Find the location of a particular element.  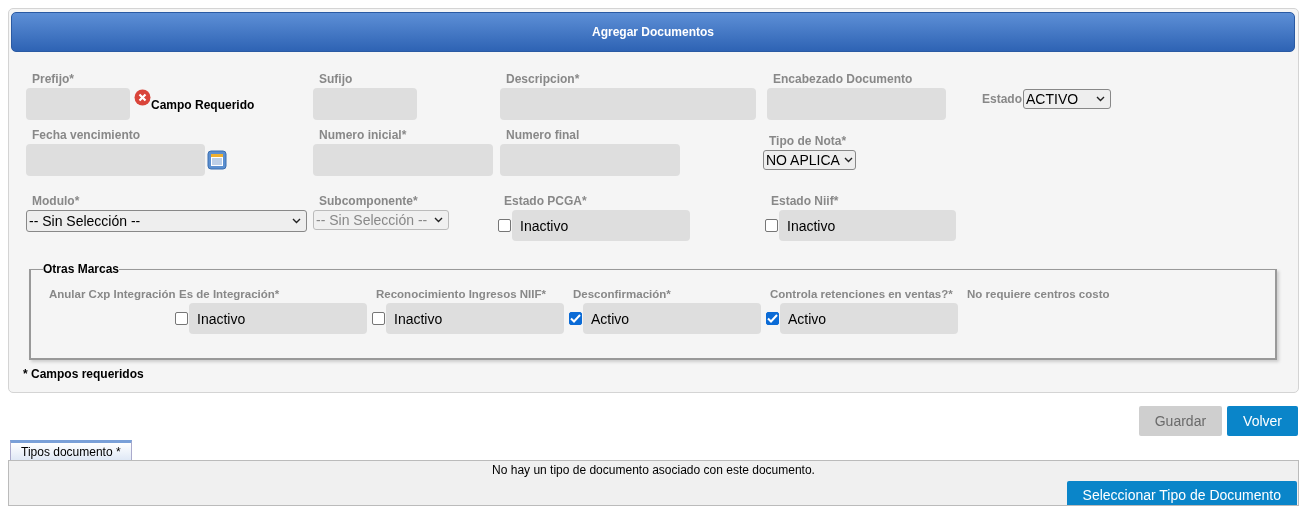

required-note: * Campos requeridos is located at coordinates (84, 374).